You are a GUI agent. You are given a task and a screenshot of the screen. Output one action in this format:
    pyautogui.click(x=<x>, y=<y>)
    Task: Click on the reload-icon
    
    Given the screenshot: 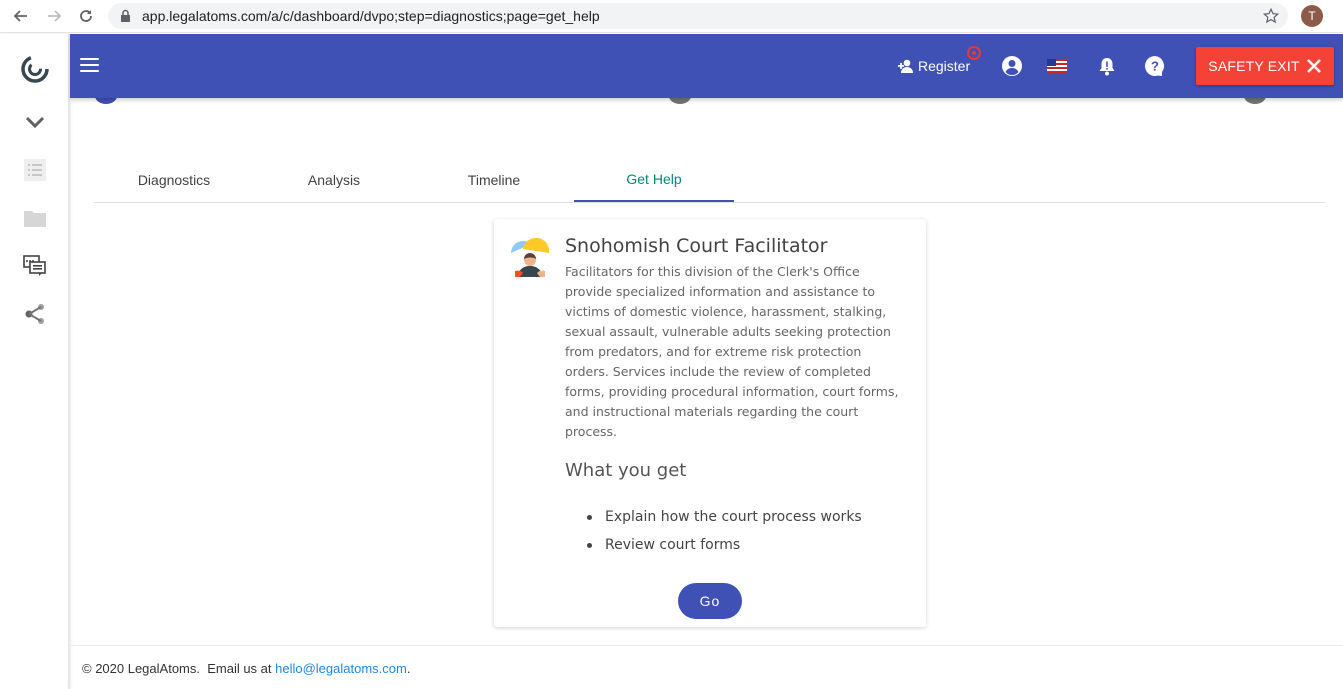 What is the action you would take?
    pyautogui.click(x=86, y=16)
    